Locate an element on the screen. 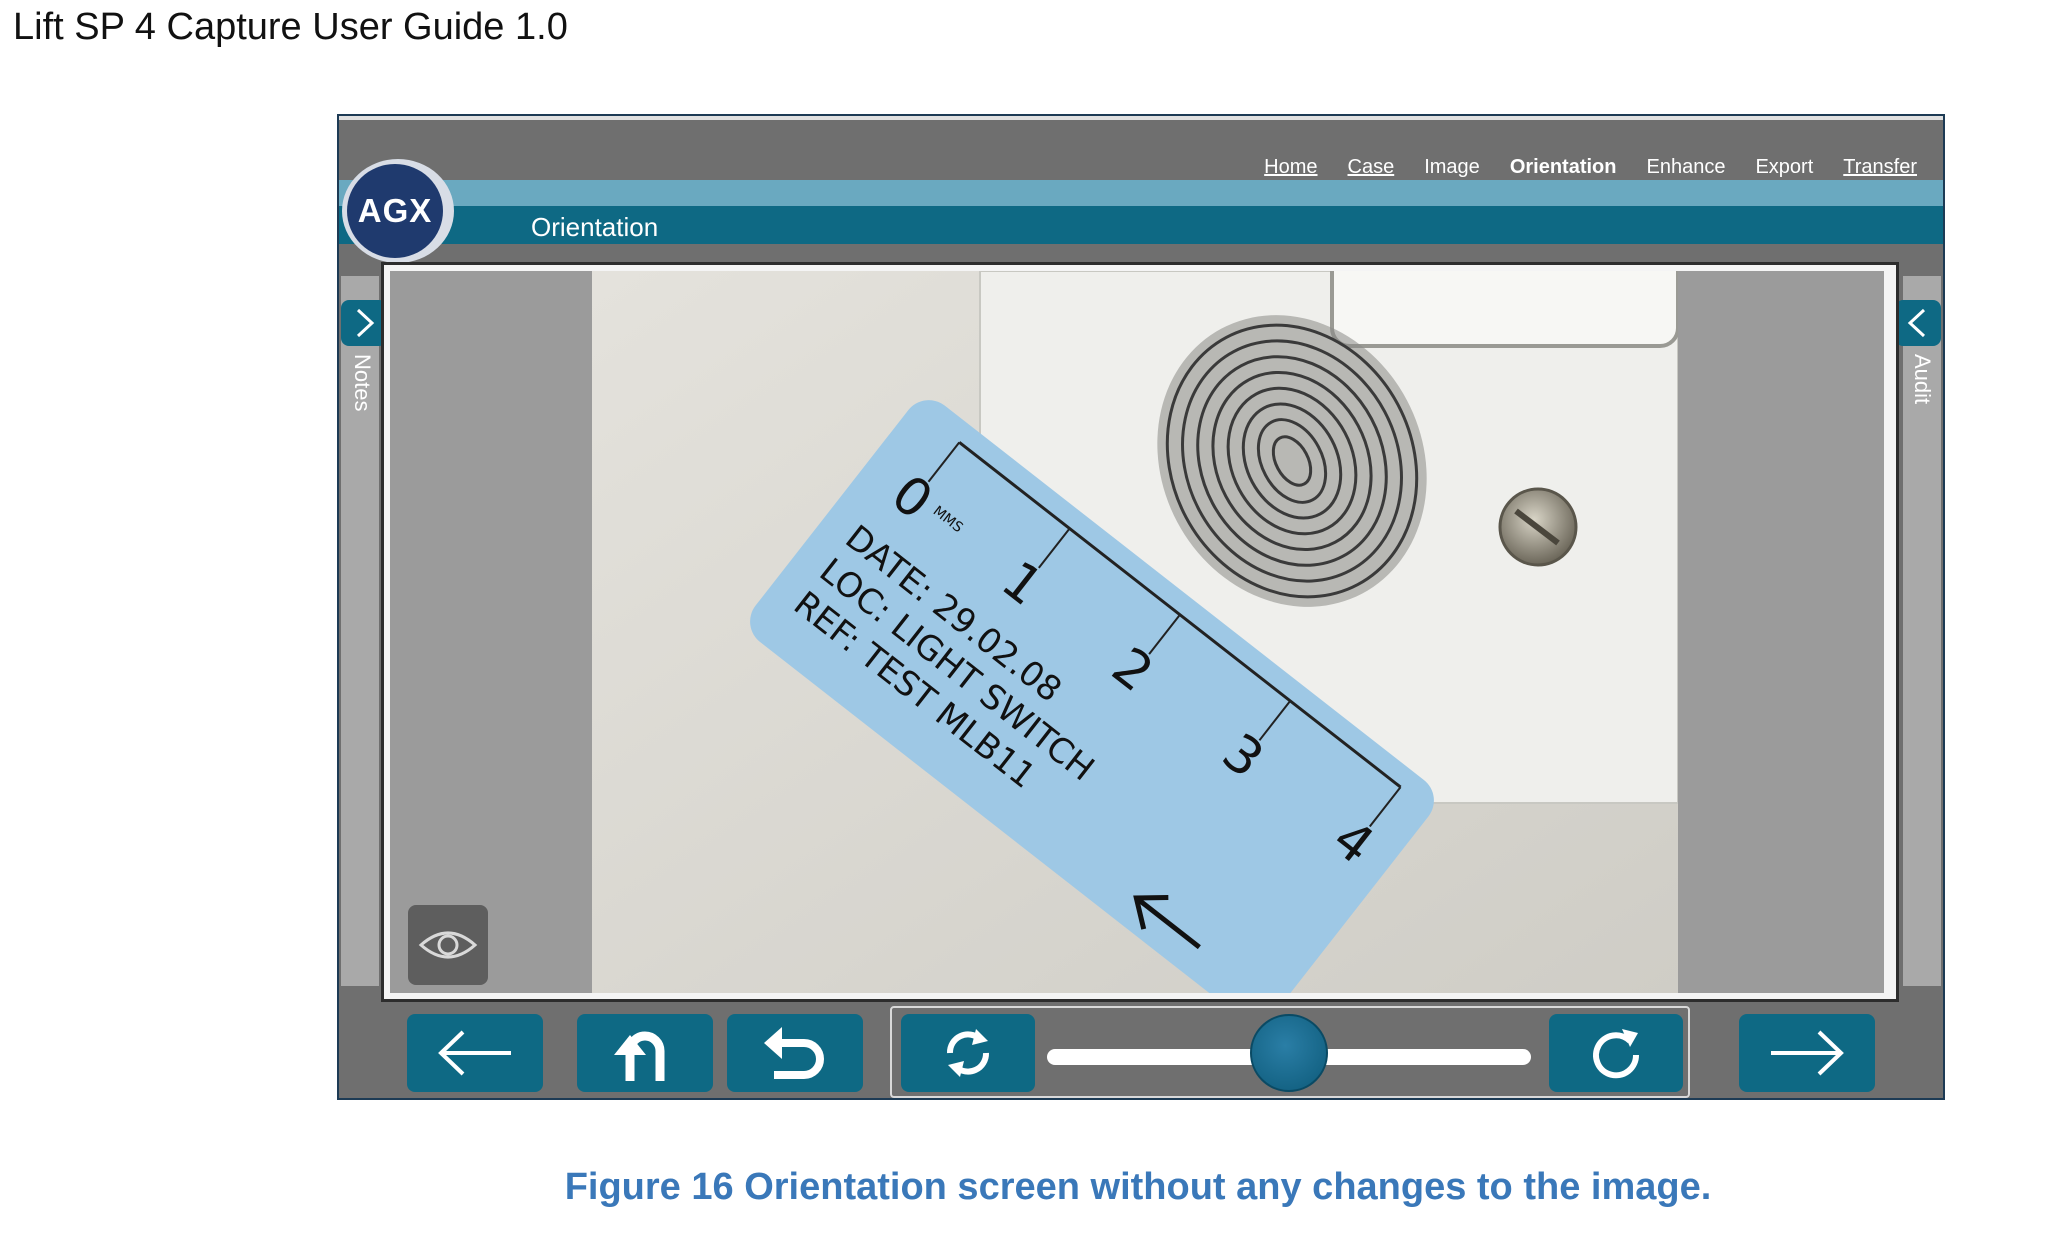 This screenshot has width=2048, height=1247. eye-icon is located at coordinates (448, 945).